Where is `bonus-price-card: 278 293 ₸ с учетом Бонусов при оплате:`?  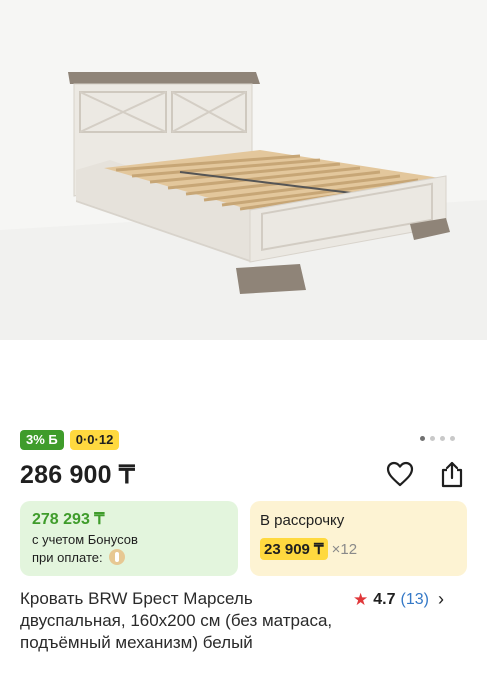
bonus-price-card: 278 293 ₸ с учетом Бонусов при оплате: is located at coordinates (129, 538).